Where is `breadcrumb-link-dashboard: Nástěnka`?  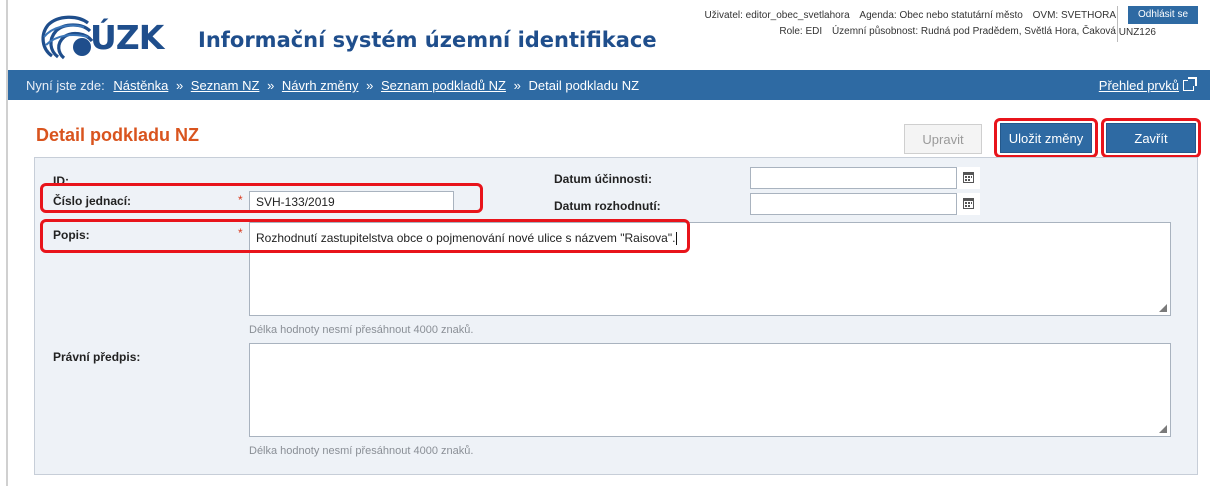 breadcrumb-link-dashboard: Nástěnka is located at coordinates (140, 85).